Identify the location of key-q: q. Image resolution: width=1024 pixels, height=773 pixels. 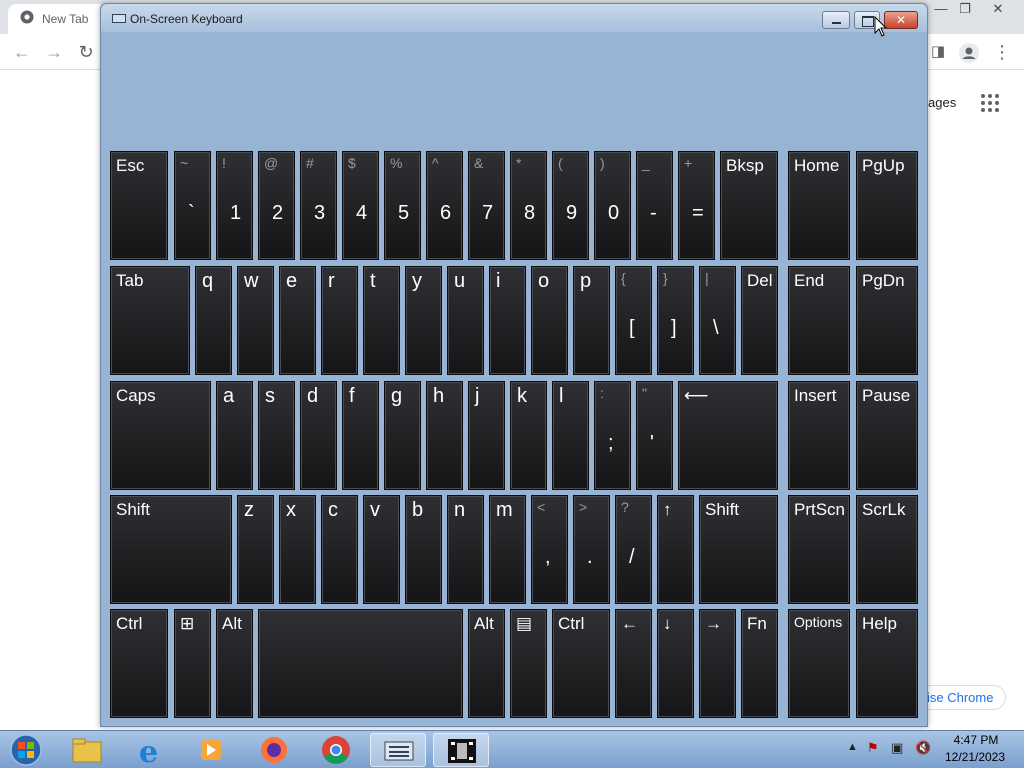
(213, 320).